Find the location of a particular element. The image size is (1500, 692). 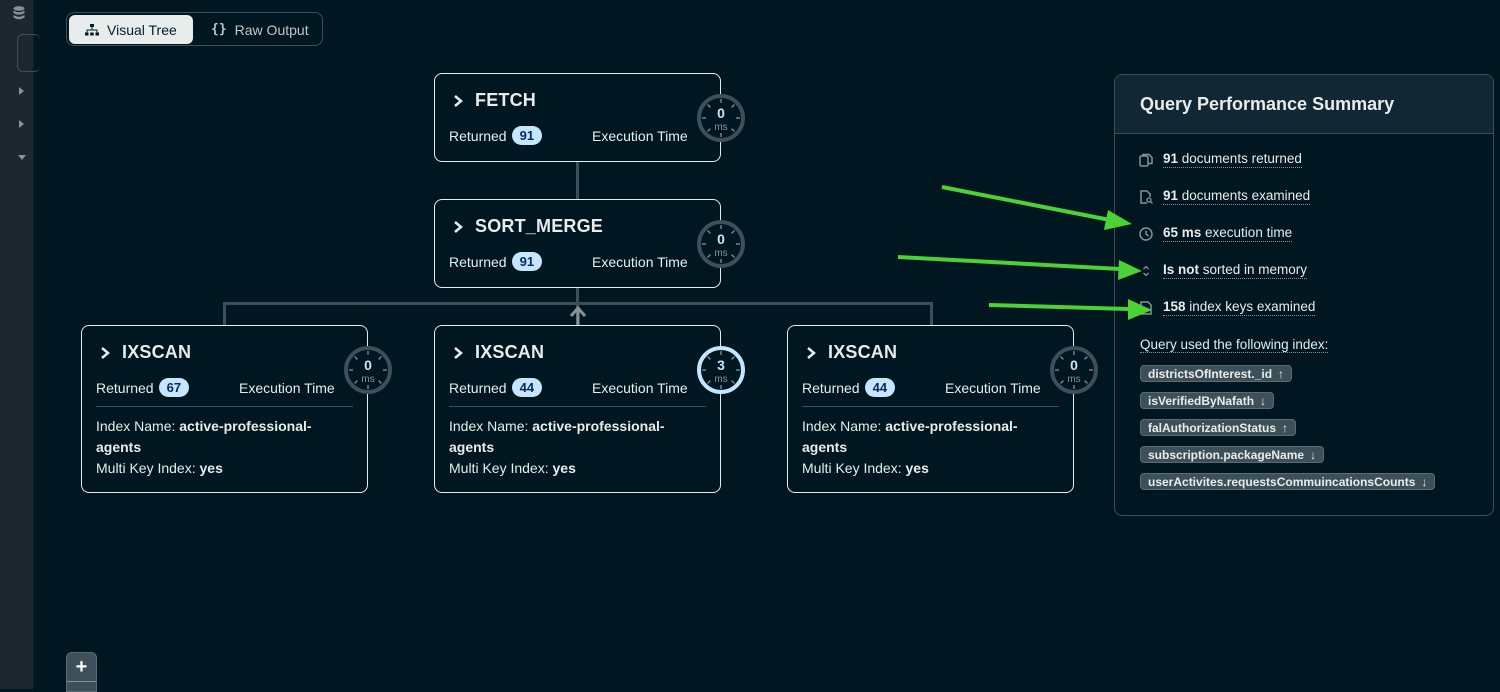

summary-text: index keys examined is located at coordinates (1250, 306).